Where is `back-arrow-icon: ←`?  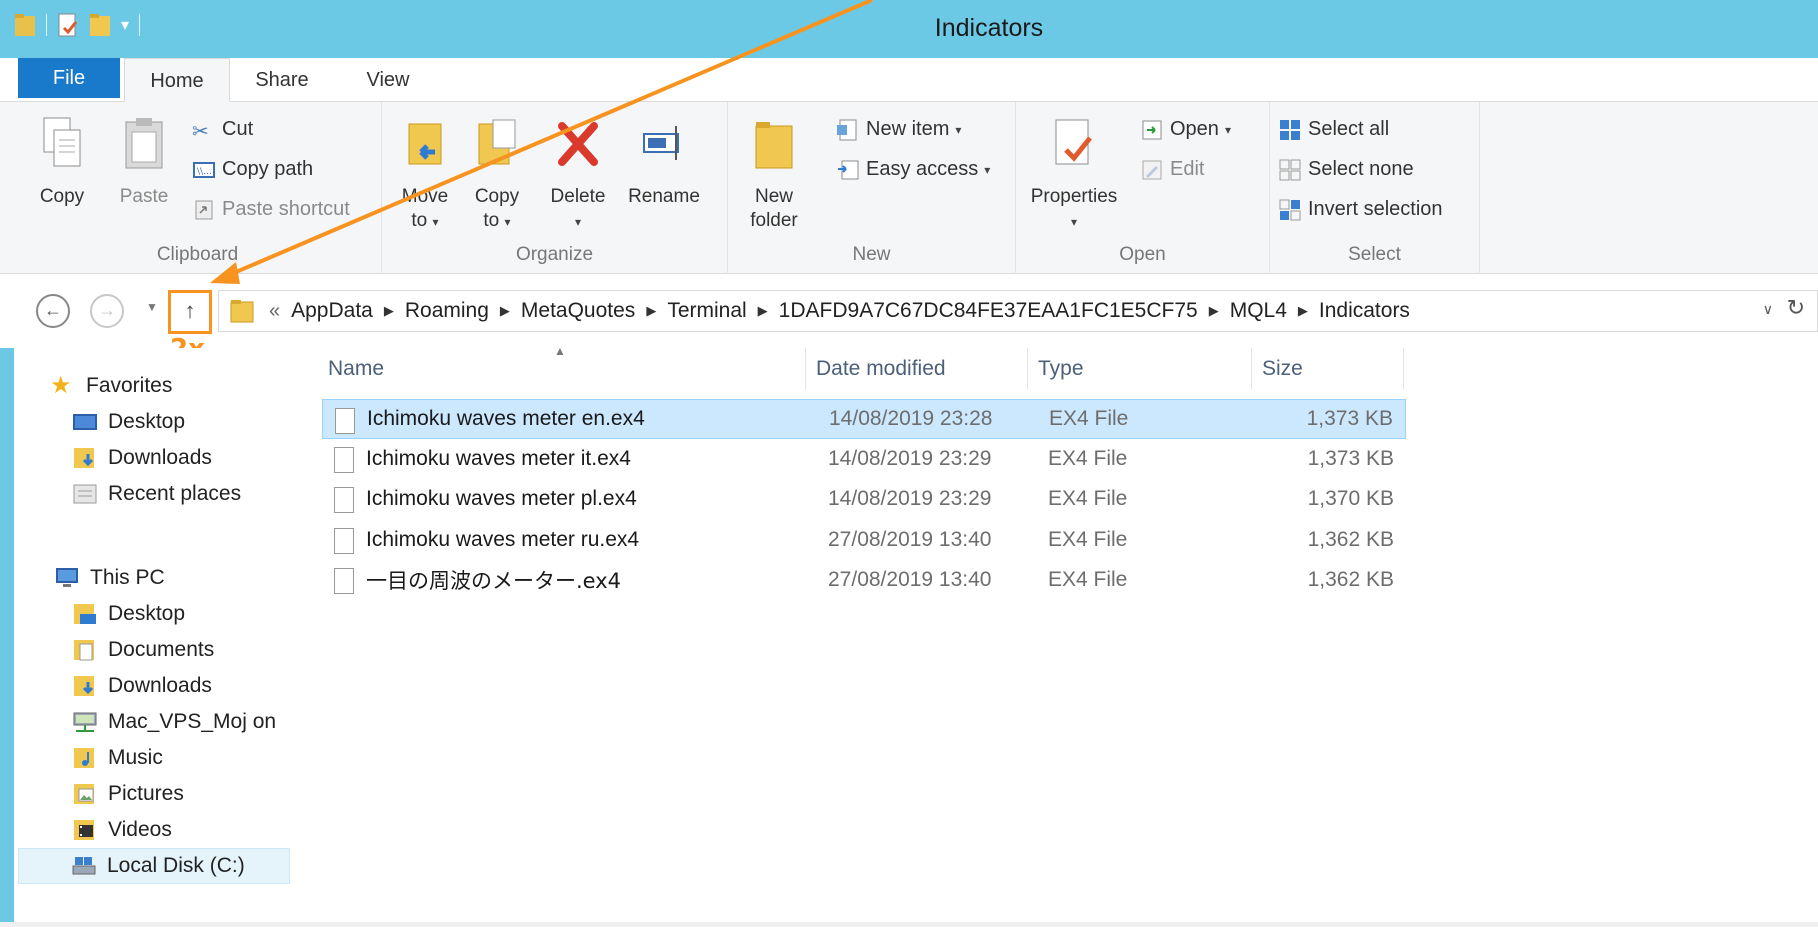
back-arrow-icon: ← is located at coordinates (53, 311).